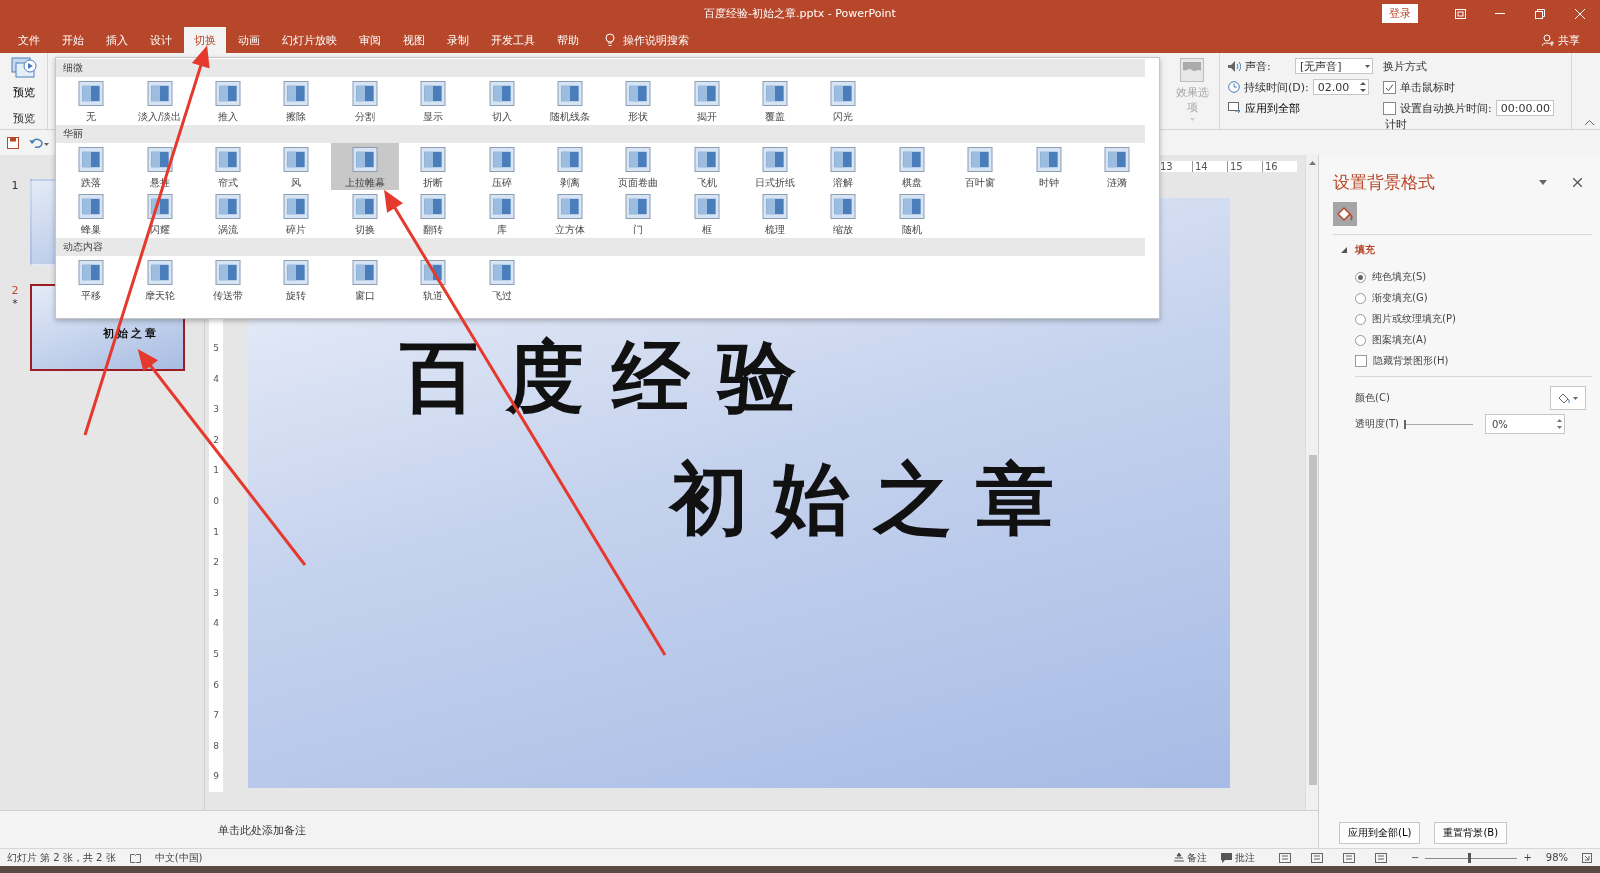 The height and width of the screenshot is (873, 1600). I want to click on transition-option: 飞机, so click(706, 166).